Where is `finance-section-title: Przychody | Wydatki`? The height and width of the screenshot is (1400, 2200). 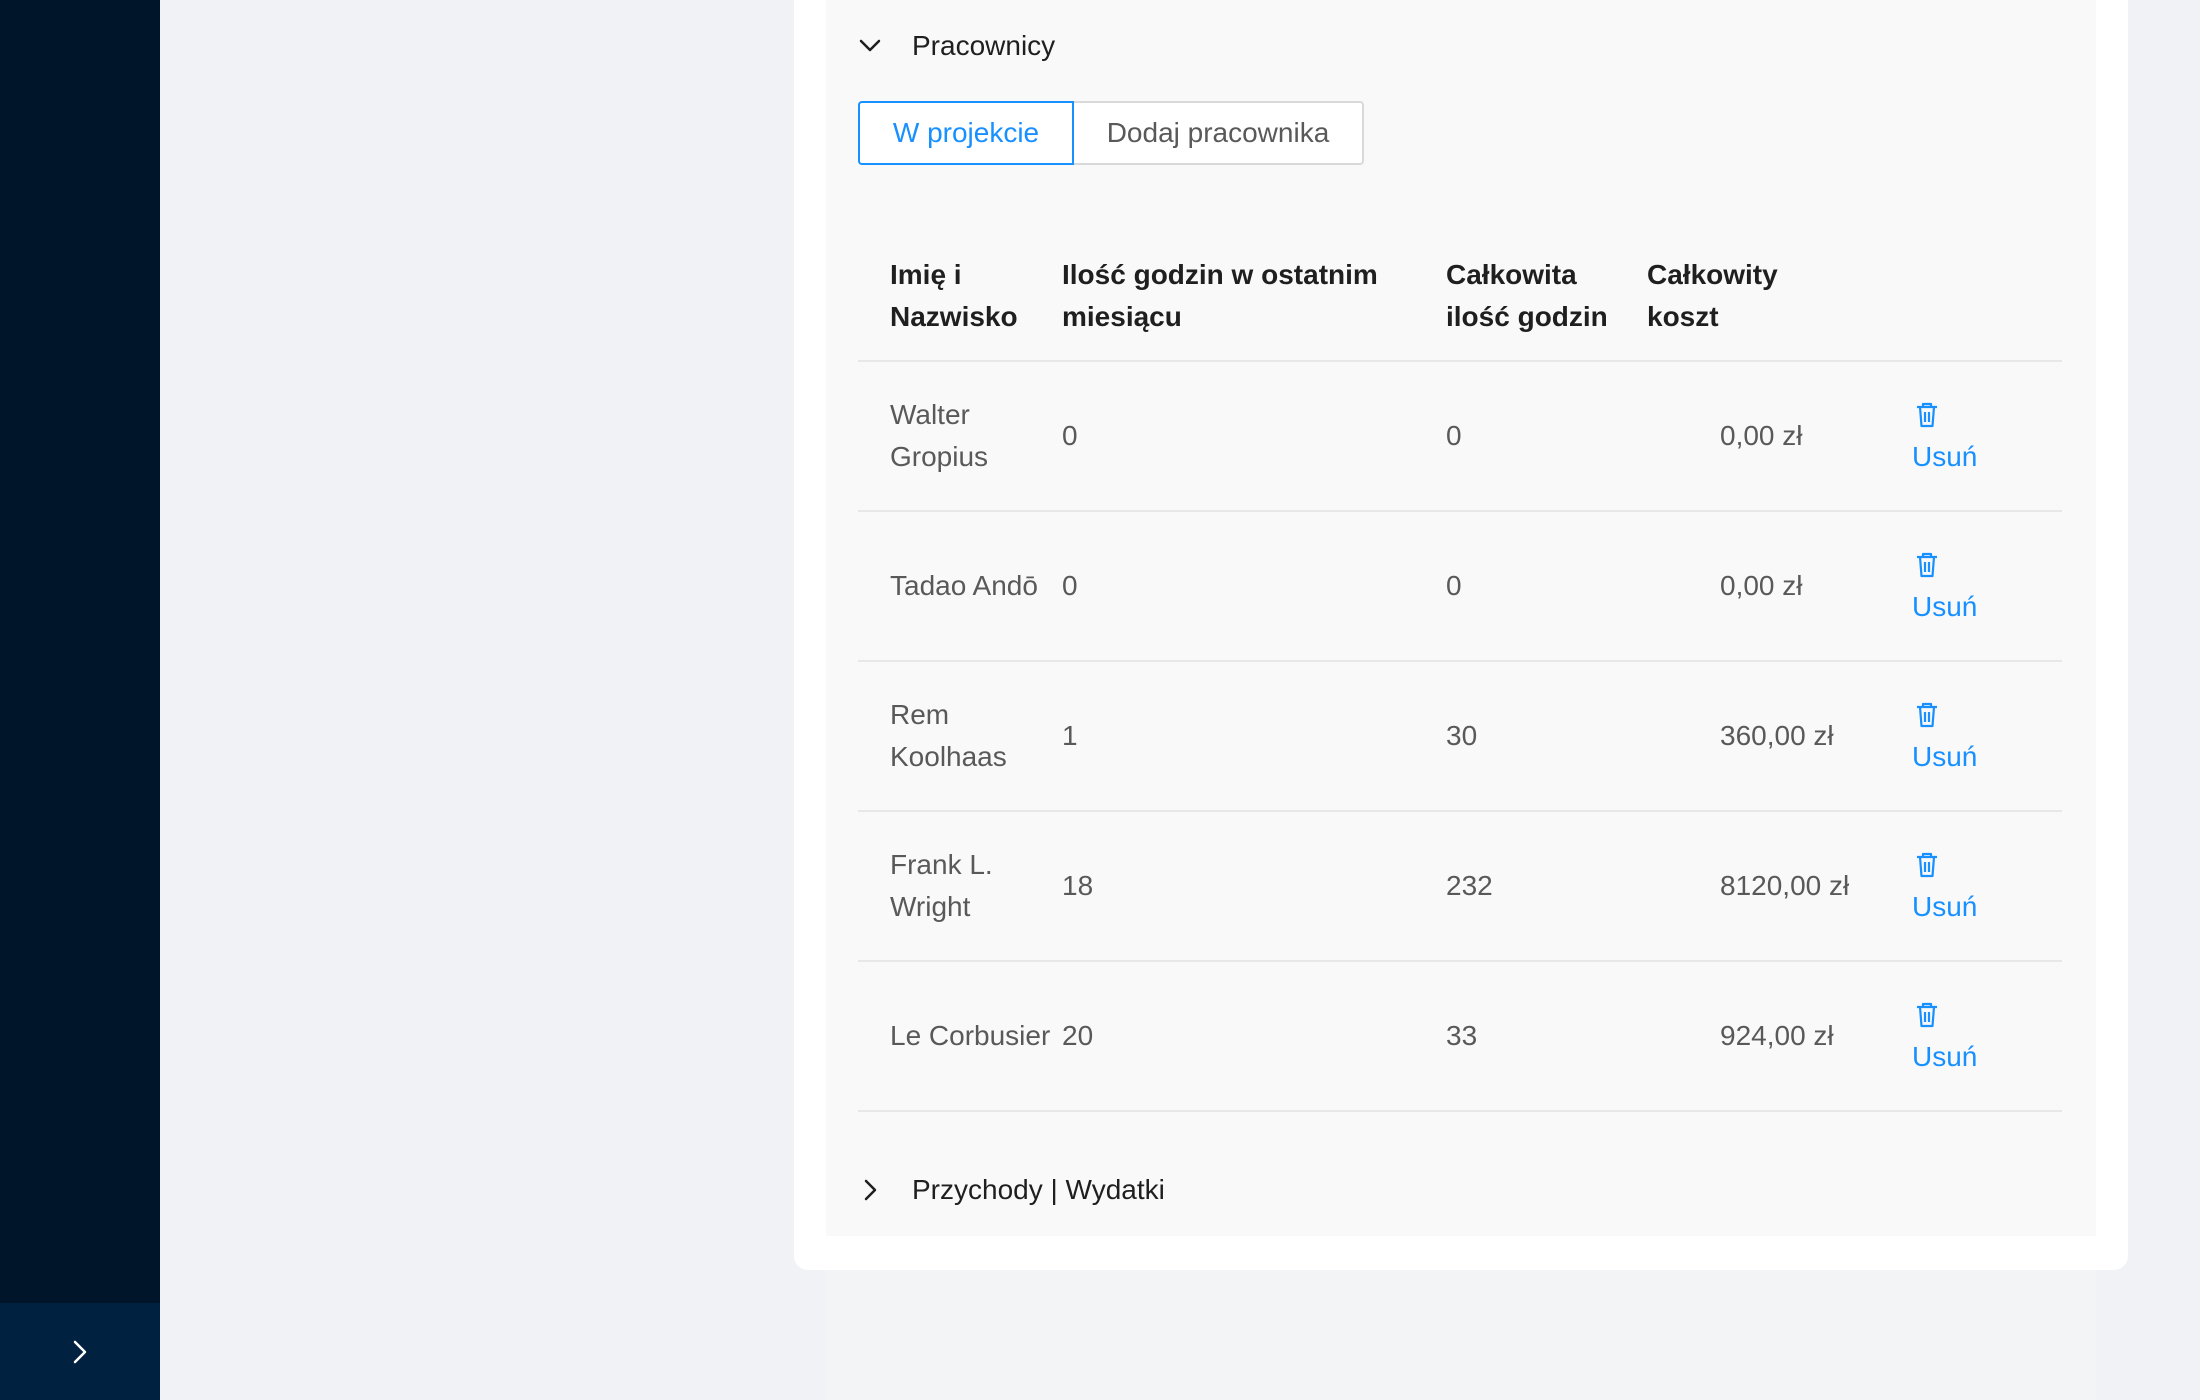 finance-section-title: Przychody | Wydatki is located at coordinates (1038, 1189).